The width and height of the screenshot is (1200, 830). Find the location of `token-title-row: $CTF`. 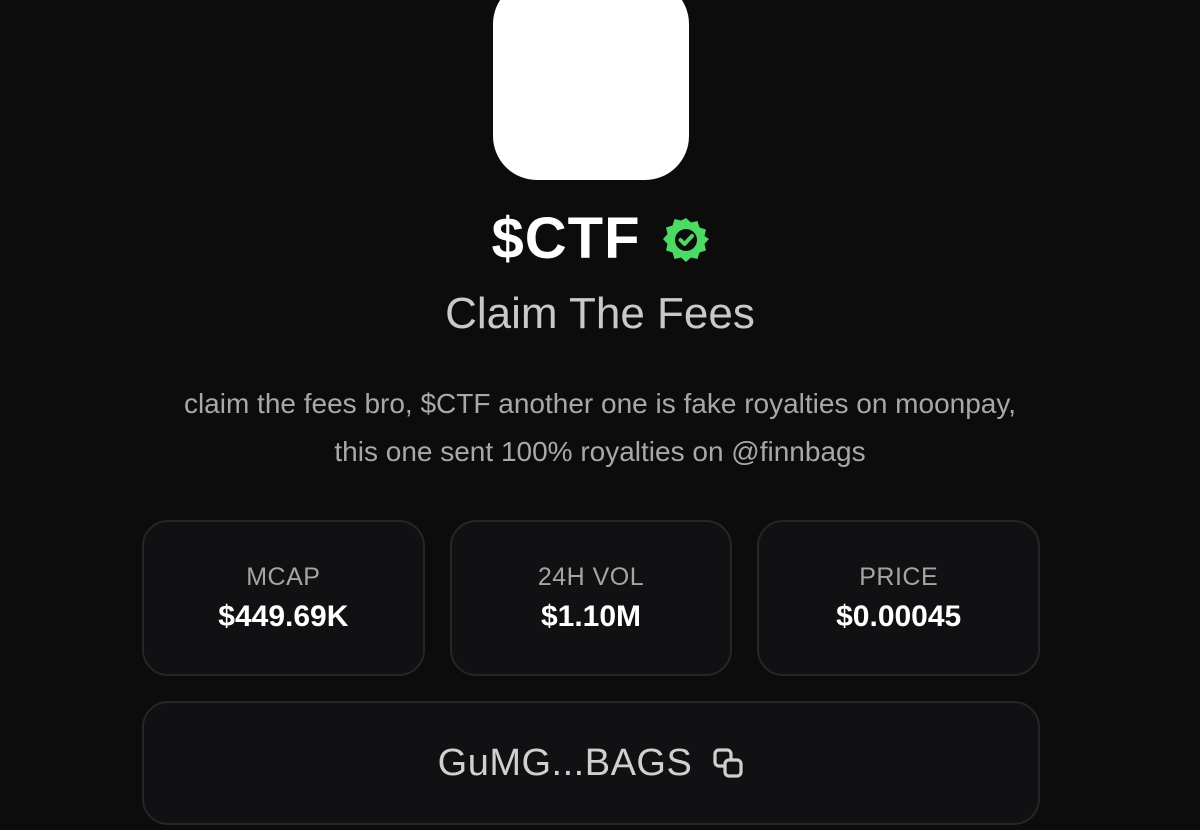

token-title-row: $CTF is located at coordinates (600, 239).